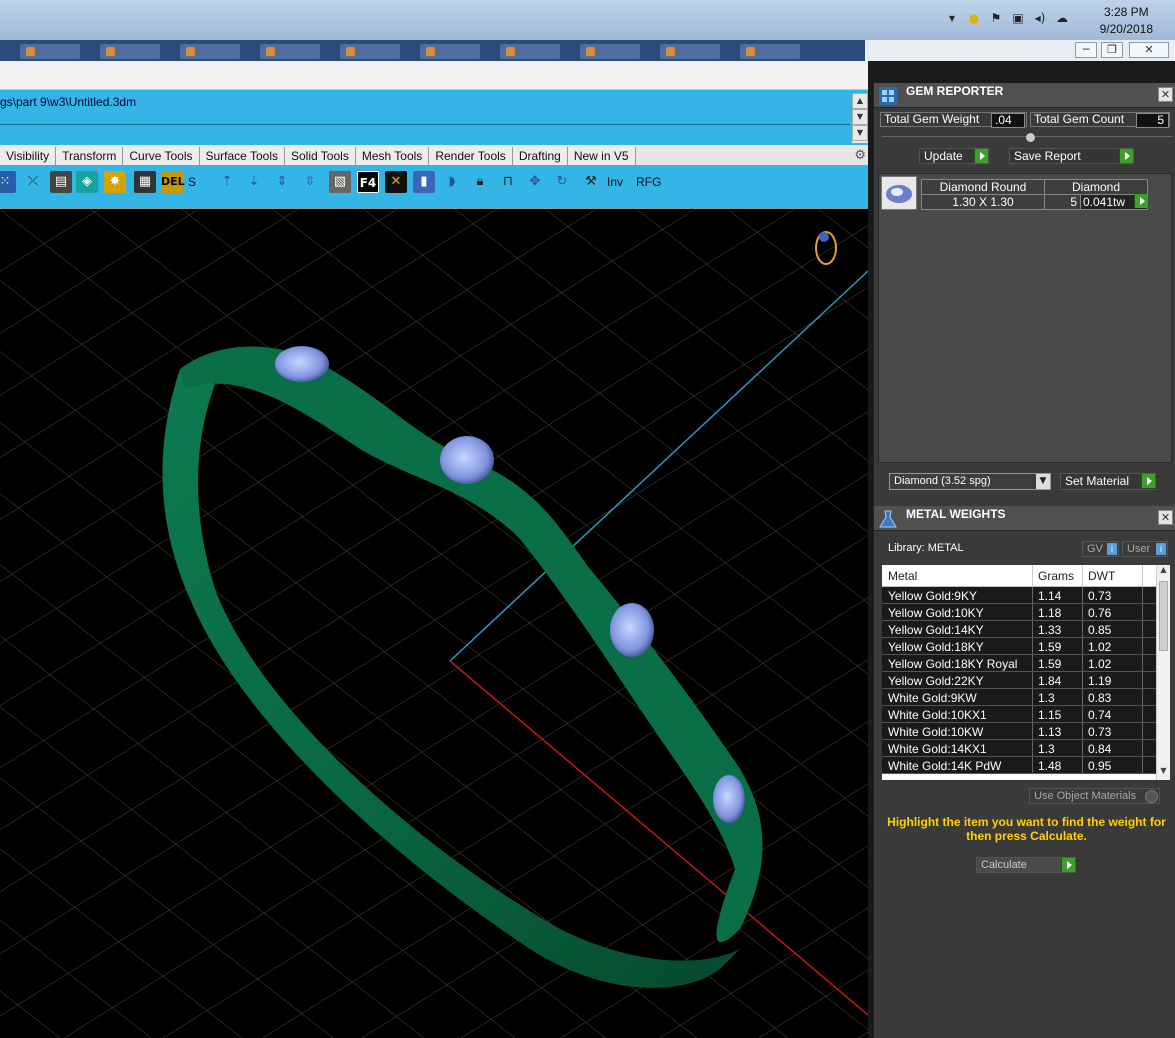  Describe the element at coordinates (860, 133) in the screenshot. I see `scroll-end-icon: ▼` at that location.